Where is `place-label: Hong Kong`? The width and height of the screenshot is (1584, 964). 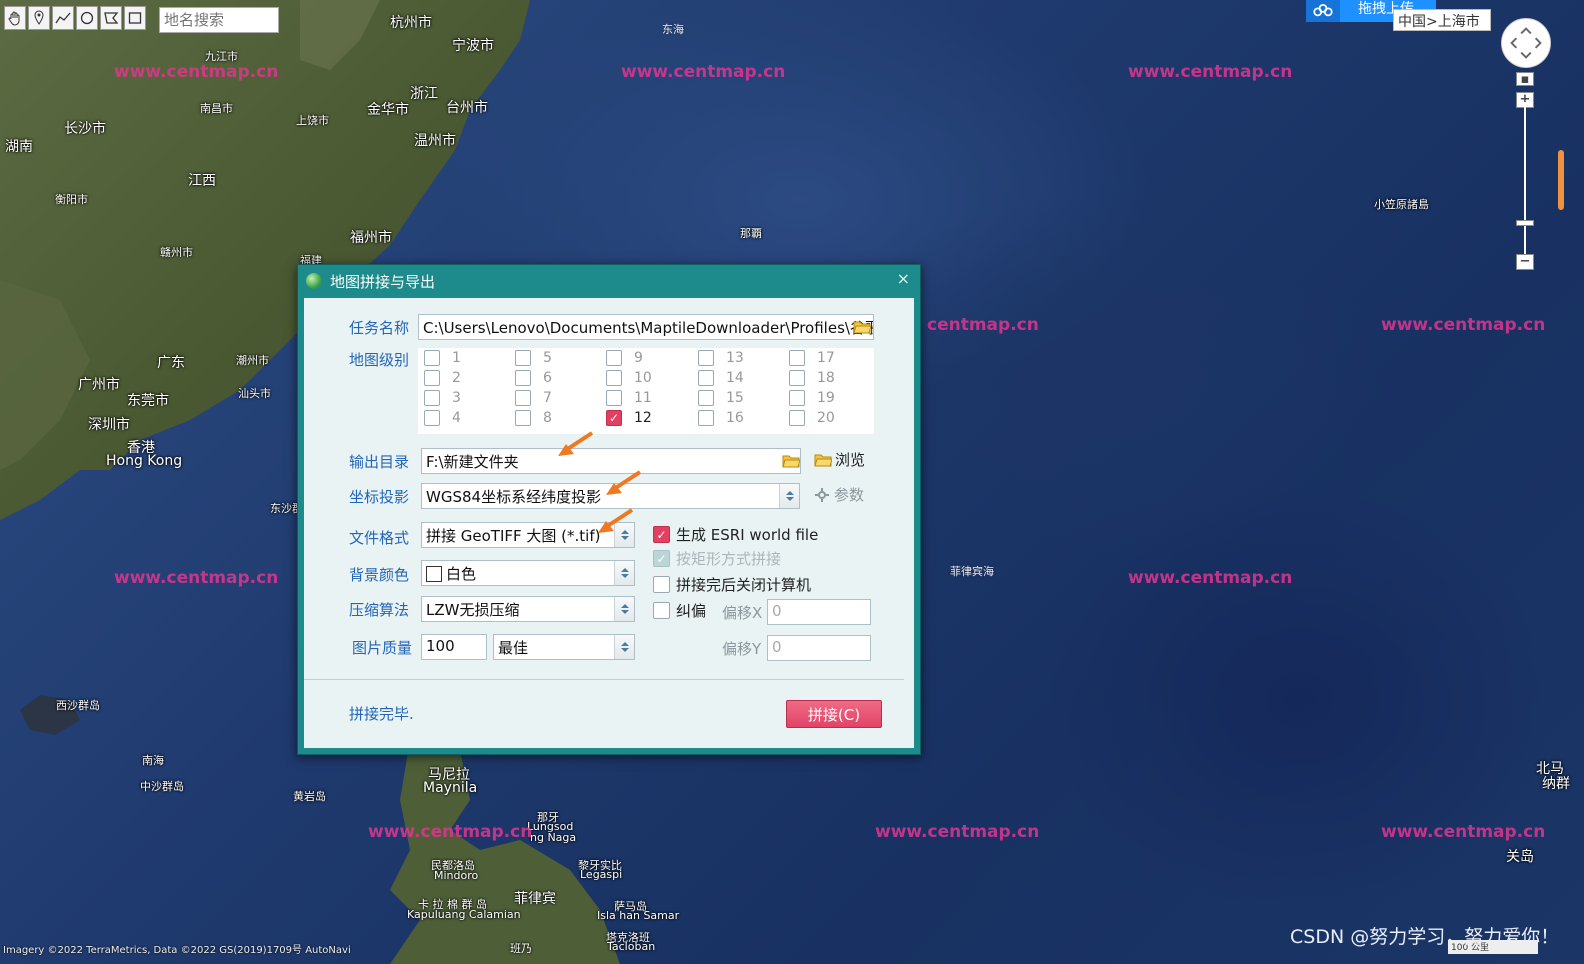
place-label: Hong Kong is located at coordinates (144, 461).